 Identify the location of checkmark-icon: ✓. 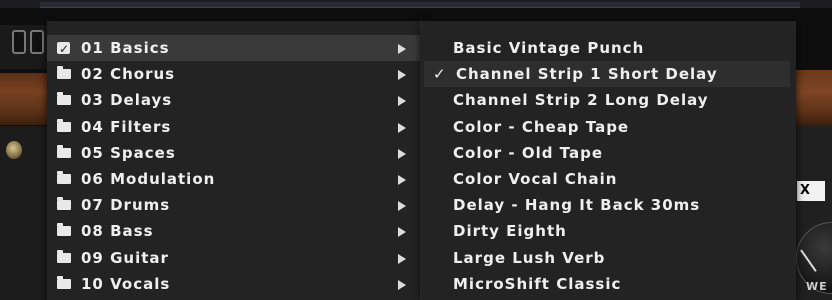
(439, 74).